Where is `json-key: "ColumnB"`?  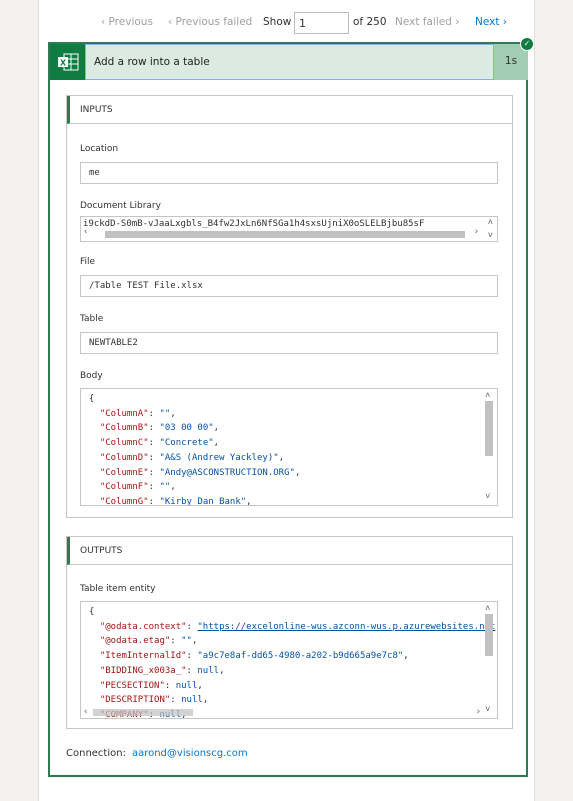
json-key: "ColumnB" is located at coordinates (124, 428).